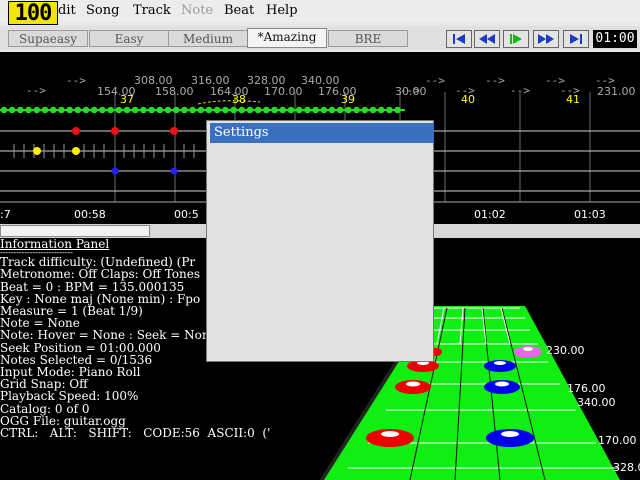 The image size is (640, 480). Describe the element at coordinates (287, 38) in the screenshot. I see `tab-amazing: *Amazing` at that location.